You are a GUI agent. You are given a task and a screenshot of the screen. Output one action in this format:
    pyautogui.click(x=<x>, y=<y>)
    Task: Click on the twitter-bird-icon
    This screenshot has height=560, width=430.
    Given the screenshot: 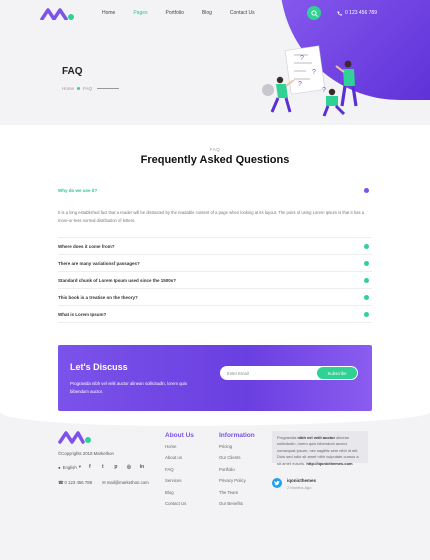 What is the action you would take?
    pyautogui.click(x=277, y=483)
    